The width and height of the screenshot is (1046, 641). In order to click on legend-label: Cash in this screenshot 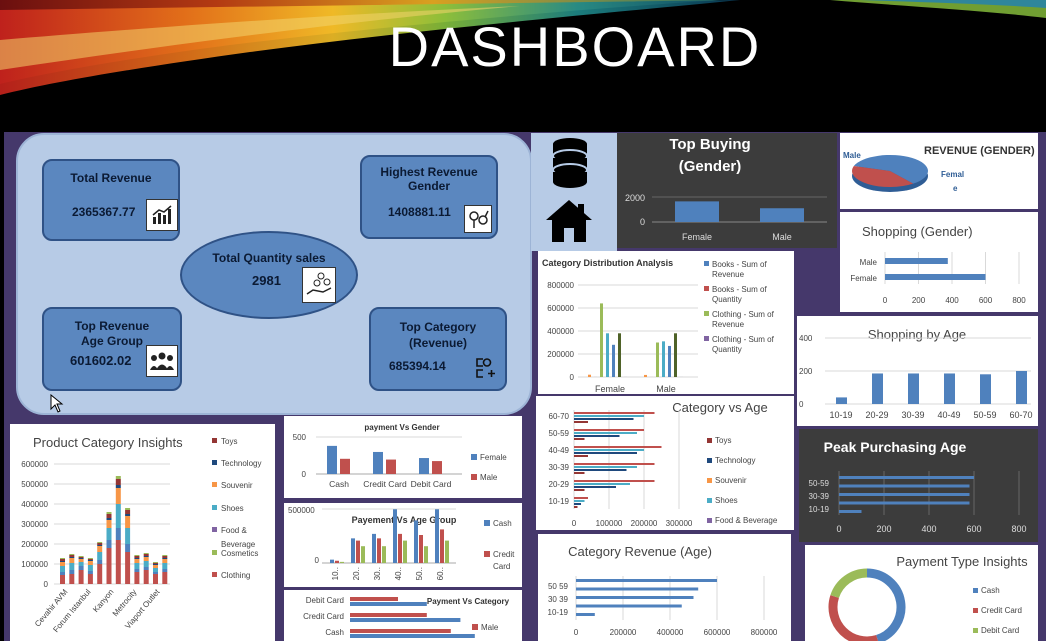, I will do `click(990, 590)`.